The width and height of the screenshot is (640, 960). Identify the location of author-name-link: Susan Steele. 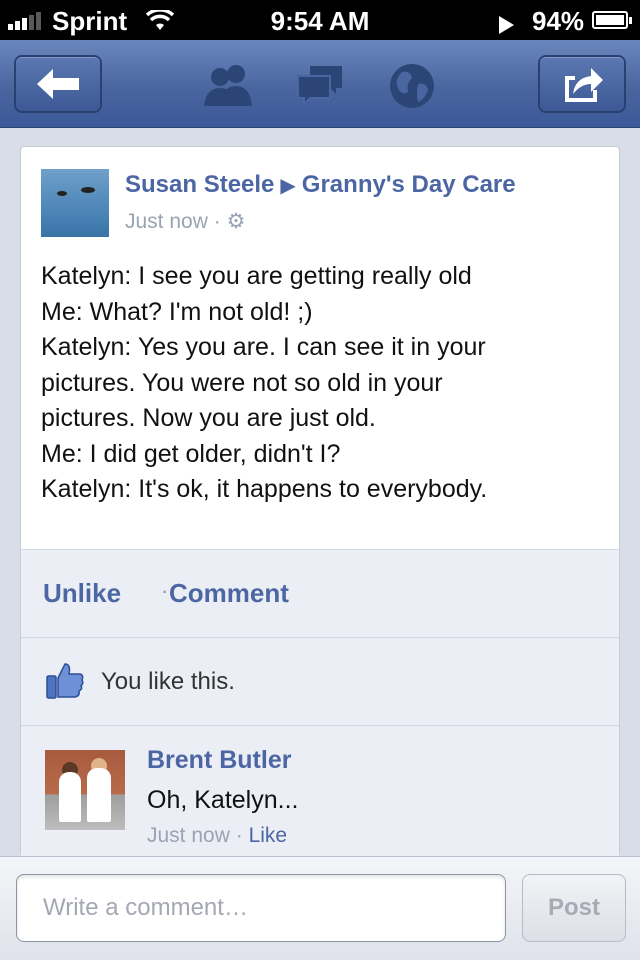
(199, 184).